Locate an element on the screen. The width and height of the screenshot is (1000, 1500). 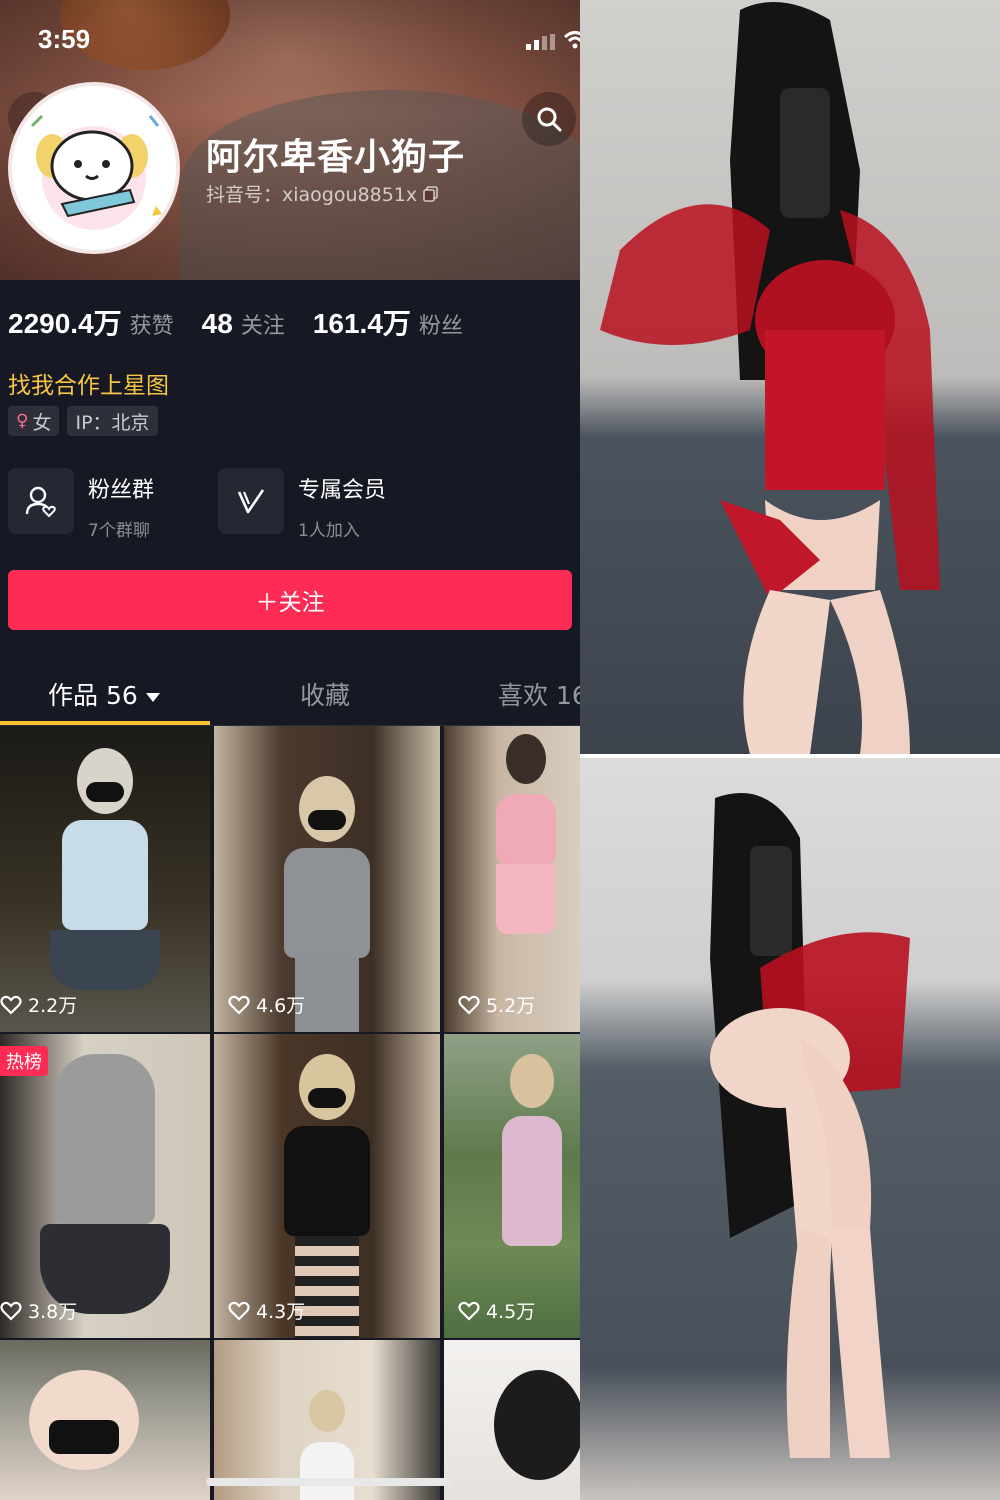
membership-title: 专属会员 is located at coordinates (342, 490).